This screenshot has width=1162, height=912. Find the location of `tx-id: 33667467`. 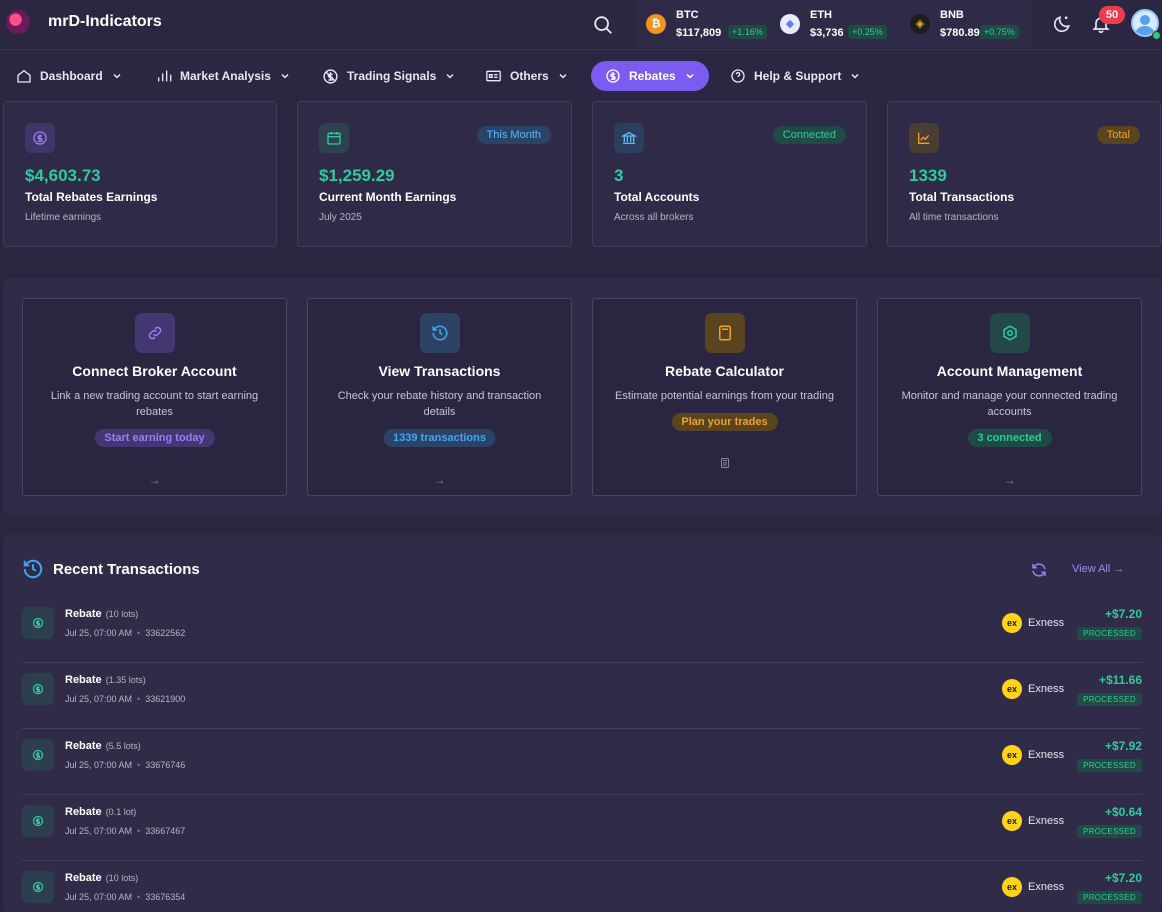

tx-id: 33667467 is located at coordinates (165, 831).